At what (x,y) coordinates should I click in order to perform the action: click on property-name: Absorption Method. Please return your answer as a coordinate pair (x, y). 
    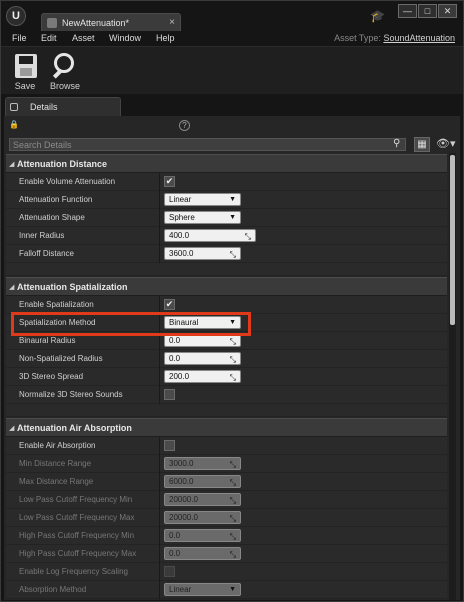
    Looking at the image, I should click on (53, 589).